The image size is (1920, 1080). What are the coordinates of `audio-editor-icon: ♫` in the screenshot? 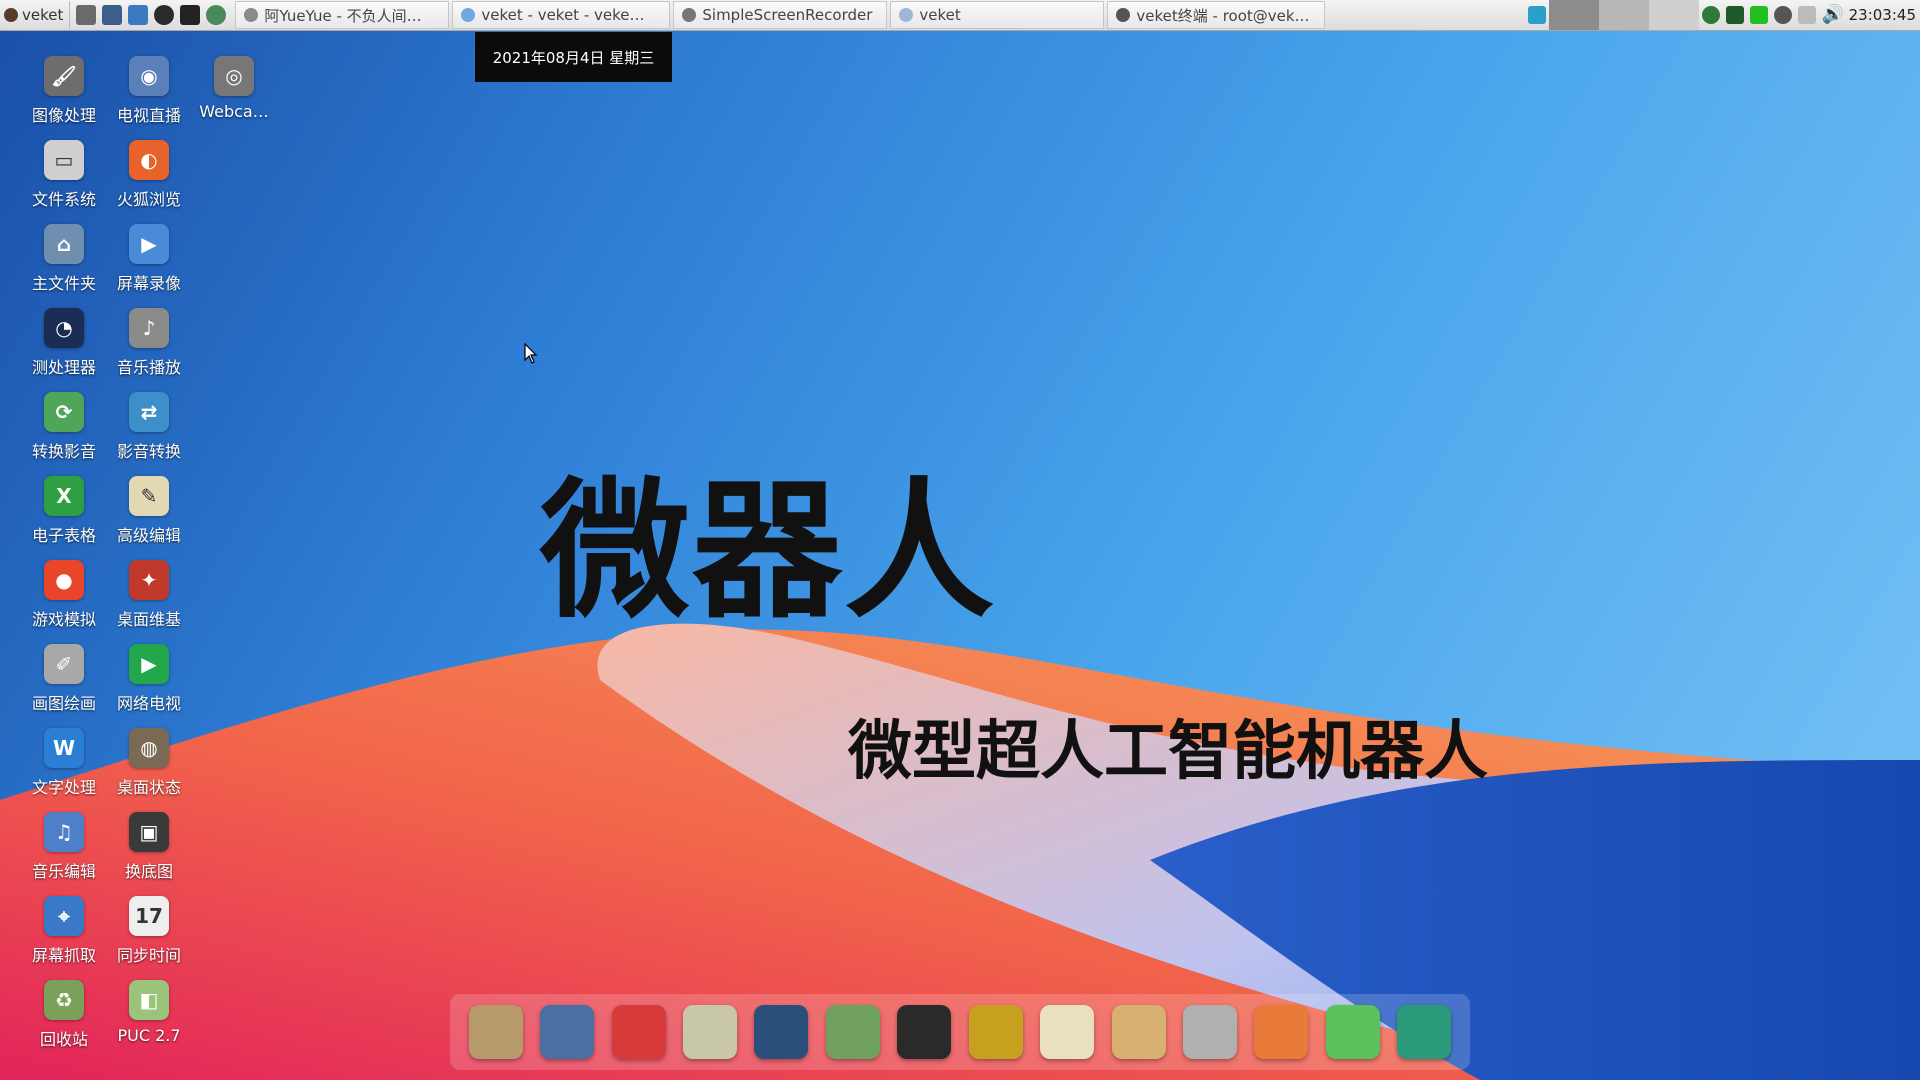 It's located at (64, 832).